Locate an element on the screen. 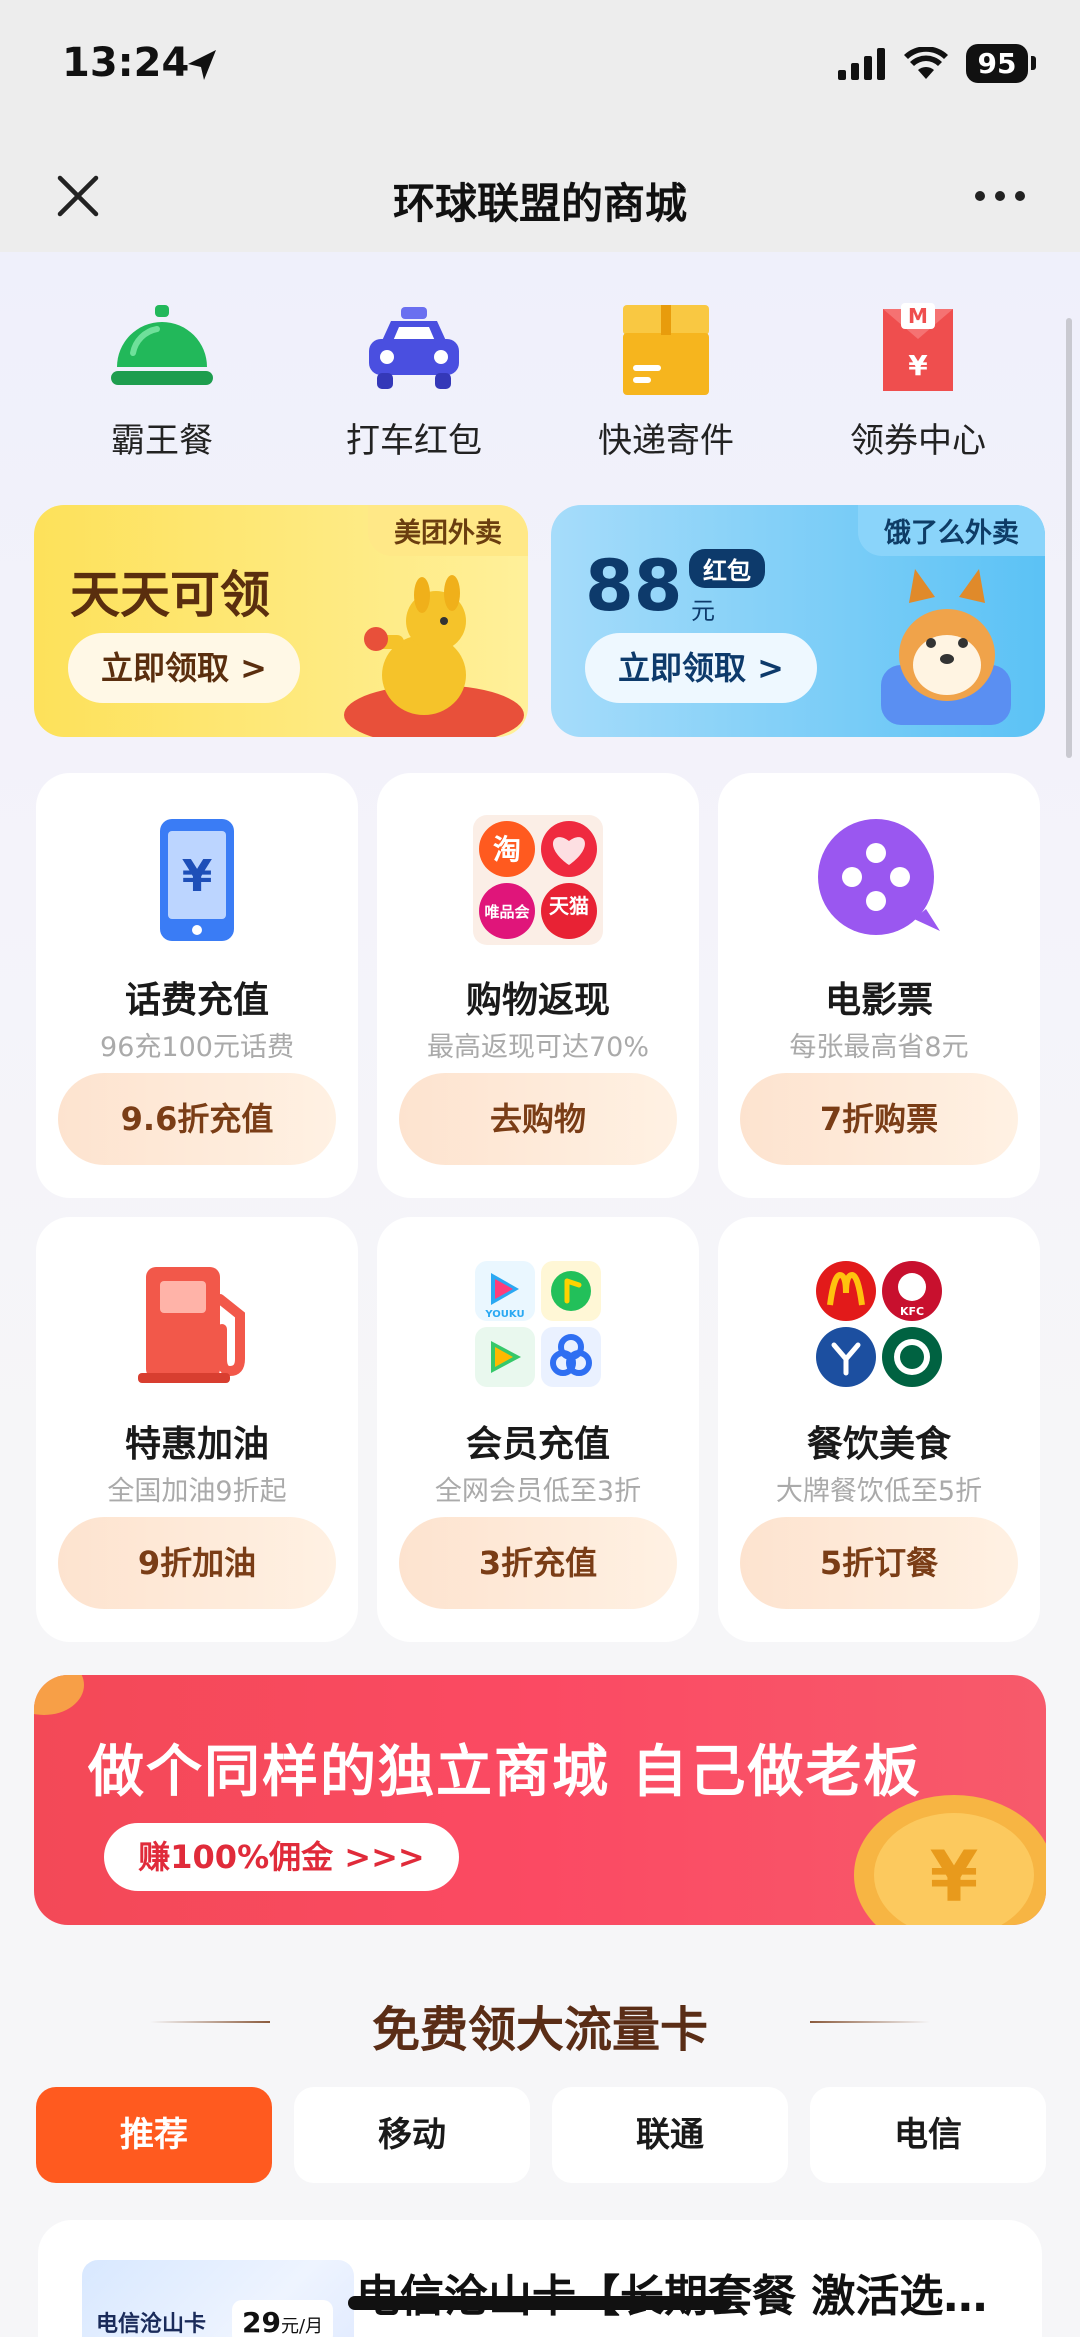  quick-links: 霸王餐 打车红包 快递寄件 M ¥ 领券中心 is located at coordinates (540, 385).